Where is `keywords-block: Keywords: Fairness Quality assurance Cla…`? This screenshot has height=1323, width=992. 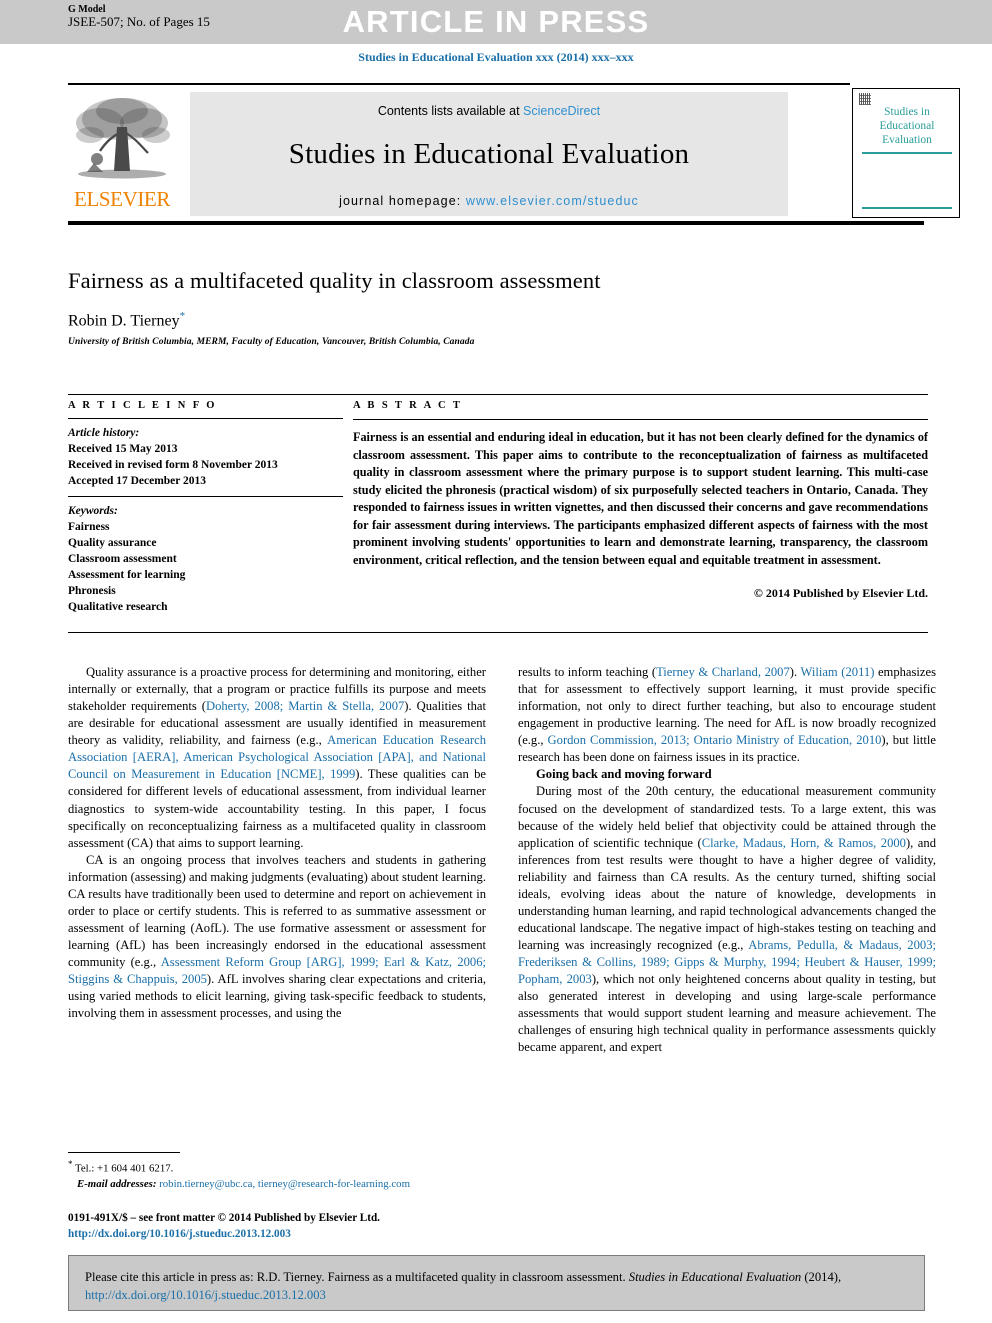 keywords-block: Keywords: Fairness Quality assurance Cla… is located at coordinates (205, 559).